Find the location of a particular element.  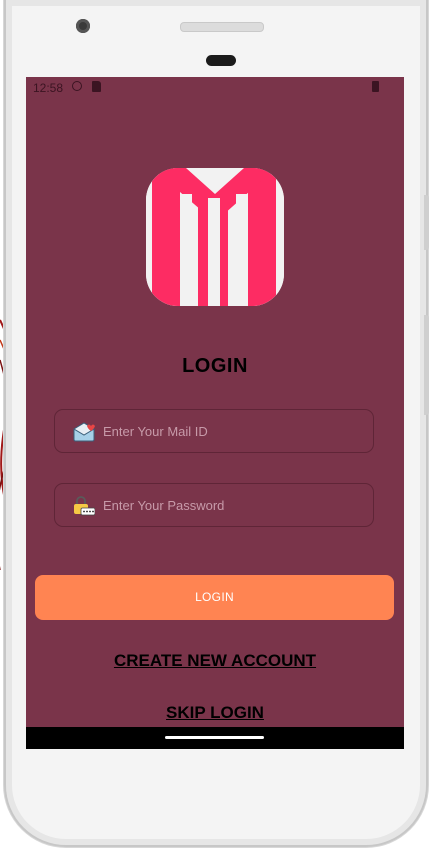

create-account-link: CREATE NEW ACCOUNT is located at coordinates (215, 661).